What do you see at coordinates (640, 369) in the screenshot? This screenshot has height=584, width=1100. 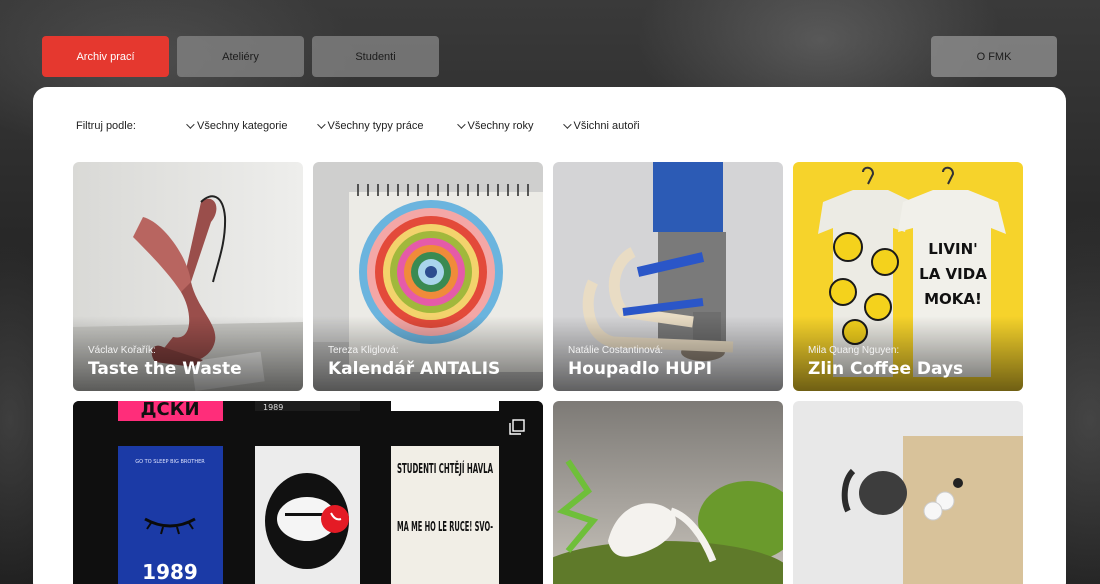 I see `card-title: Houpadlo HUPI` at bounding box center [640, 369].